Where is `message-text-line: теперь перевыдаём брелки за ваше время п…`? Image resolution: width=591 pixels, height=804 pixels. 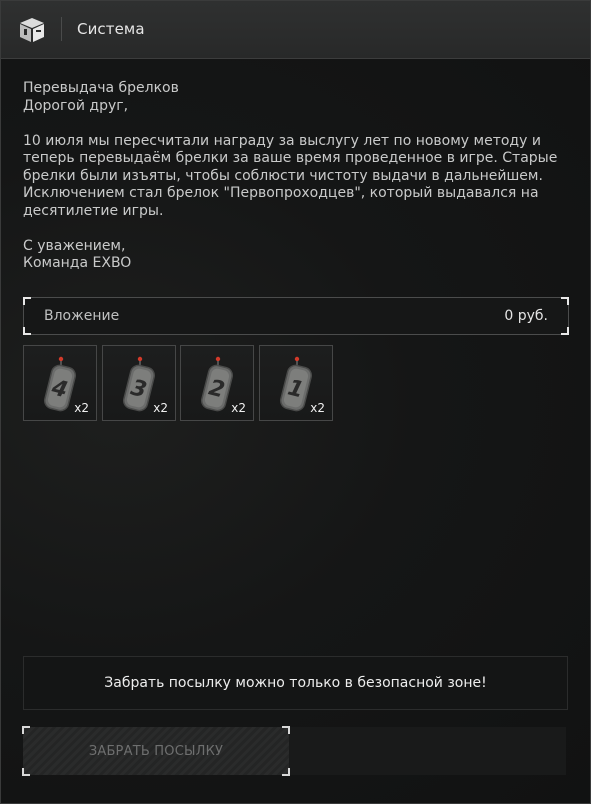
message-text-line: теперь перевыдаём брелки за ваше время п… is located at coordinates (290, 158).